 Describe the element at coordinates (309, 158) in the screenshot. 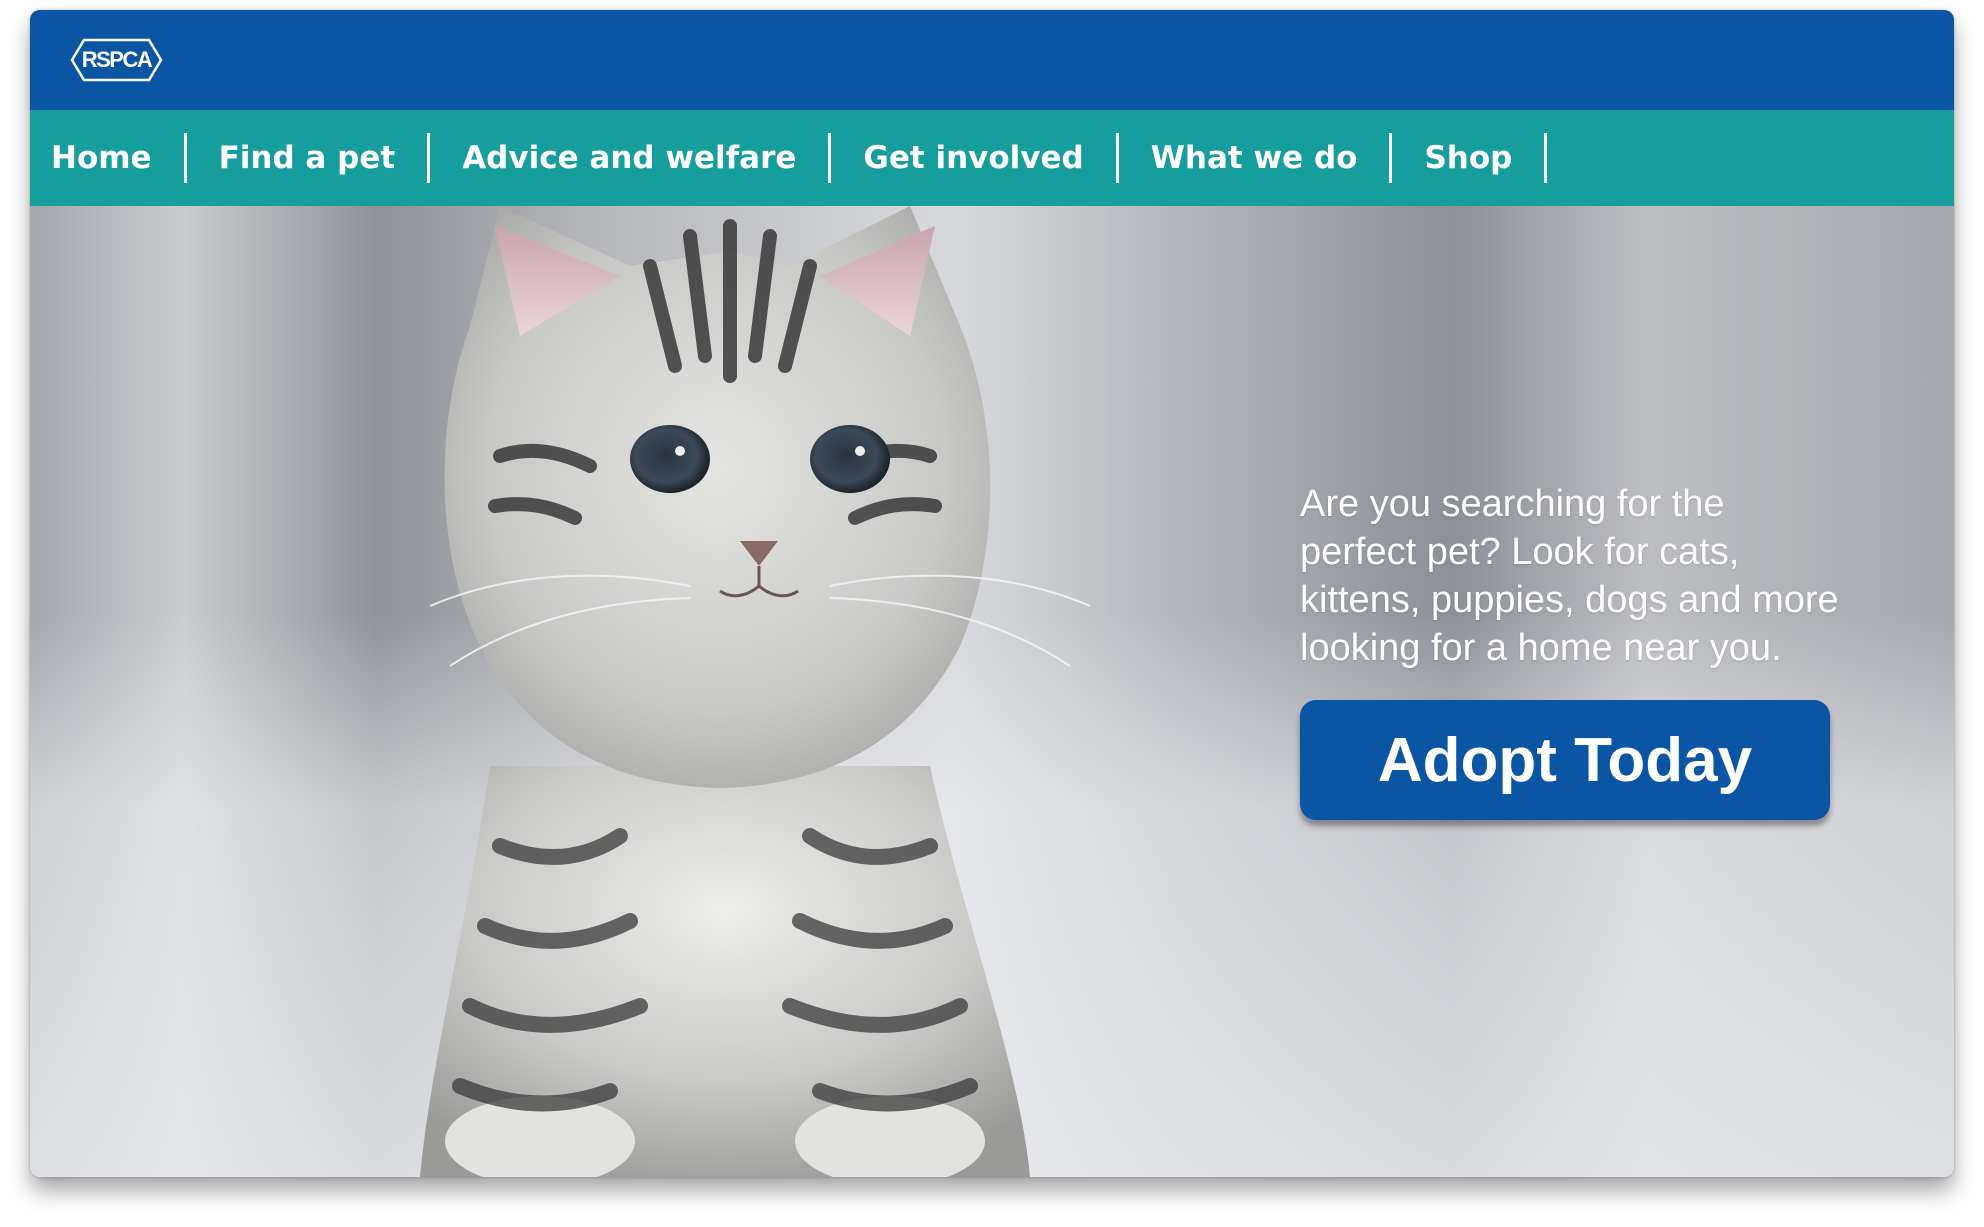

I see `nav-item-find-a-pet: Find a pet` at that location.